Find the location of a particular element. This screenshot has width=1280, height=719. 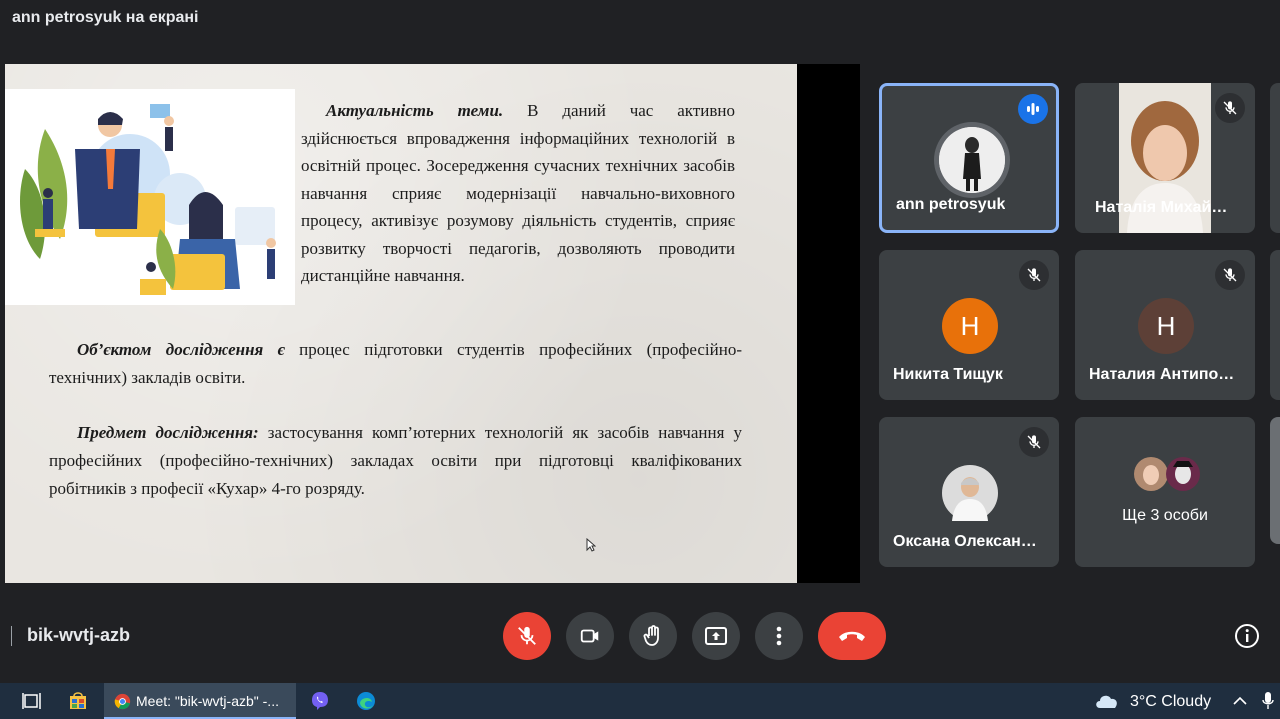

task-view-button is located at coordinates (32, 701).